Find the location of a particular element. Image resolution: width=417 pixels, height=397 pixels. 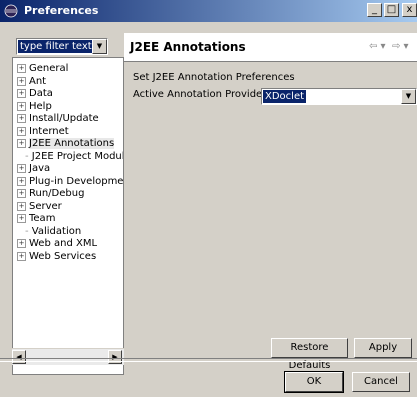

forward-icon: ⇨ ▾ is located at coordinates (400, 46).